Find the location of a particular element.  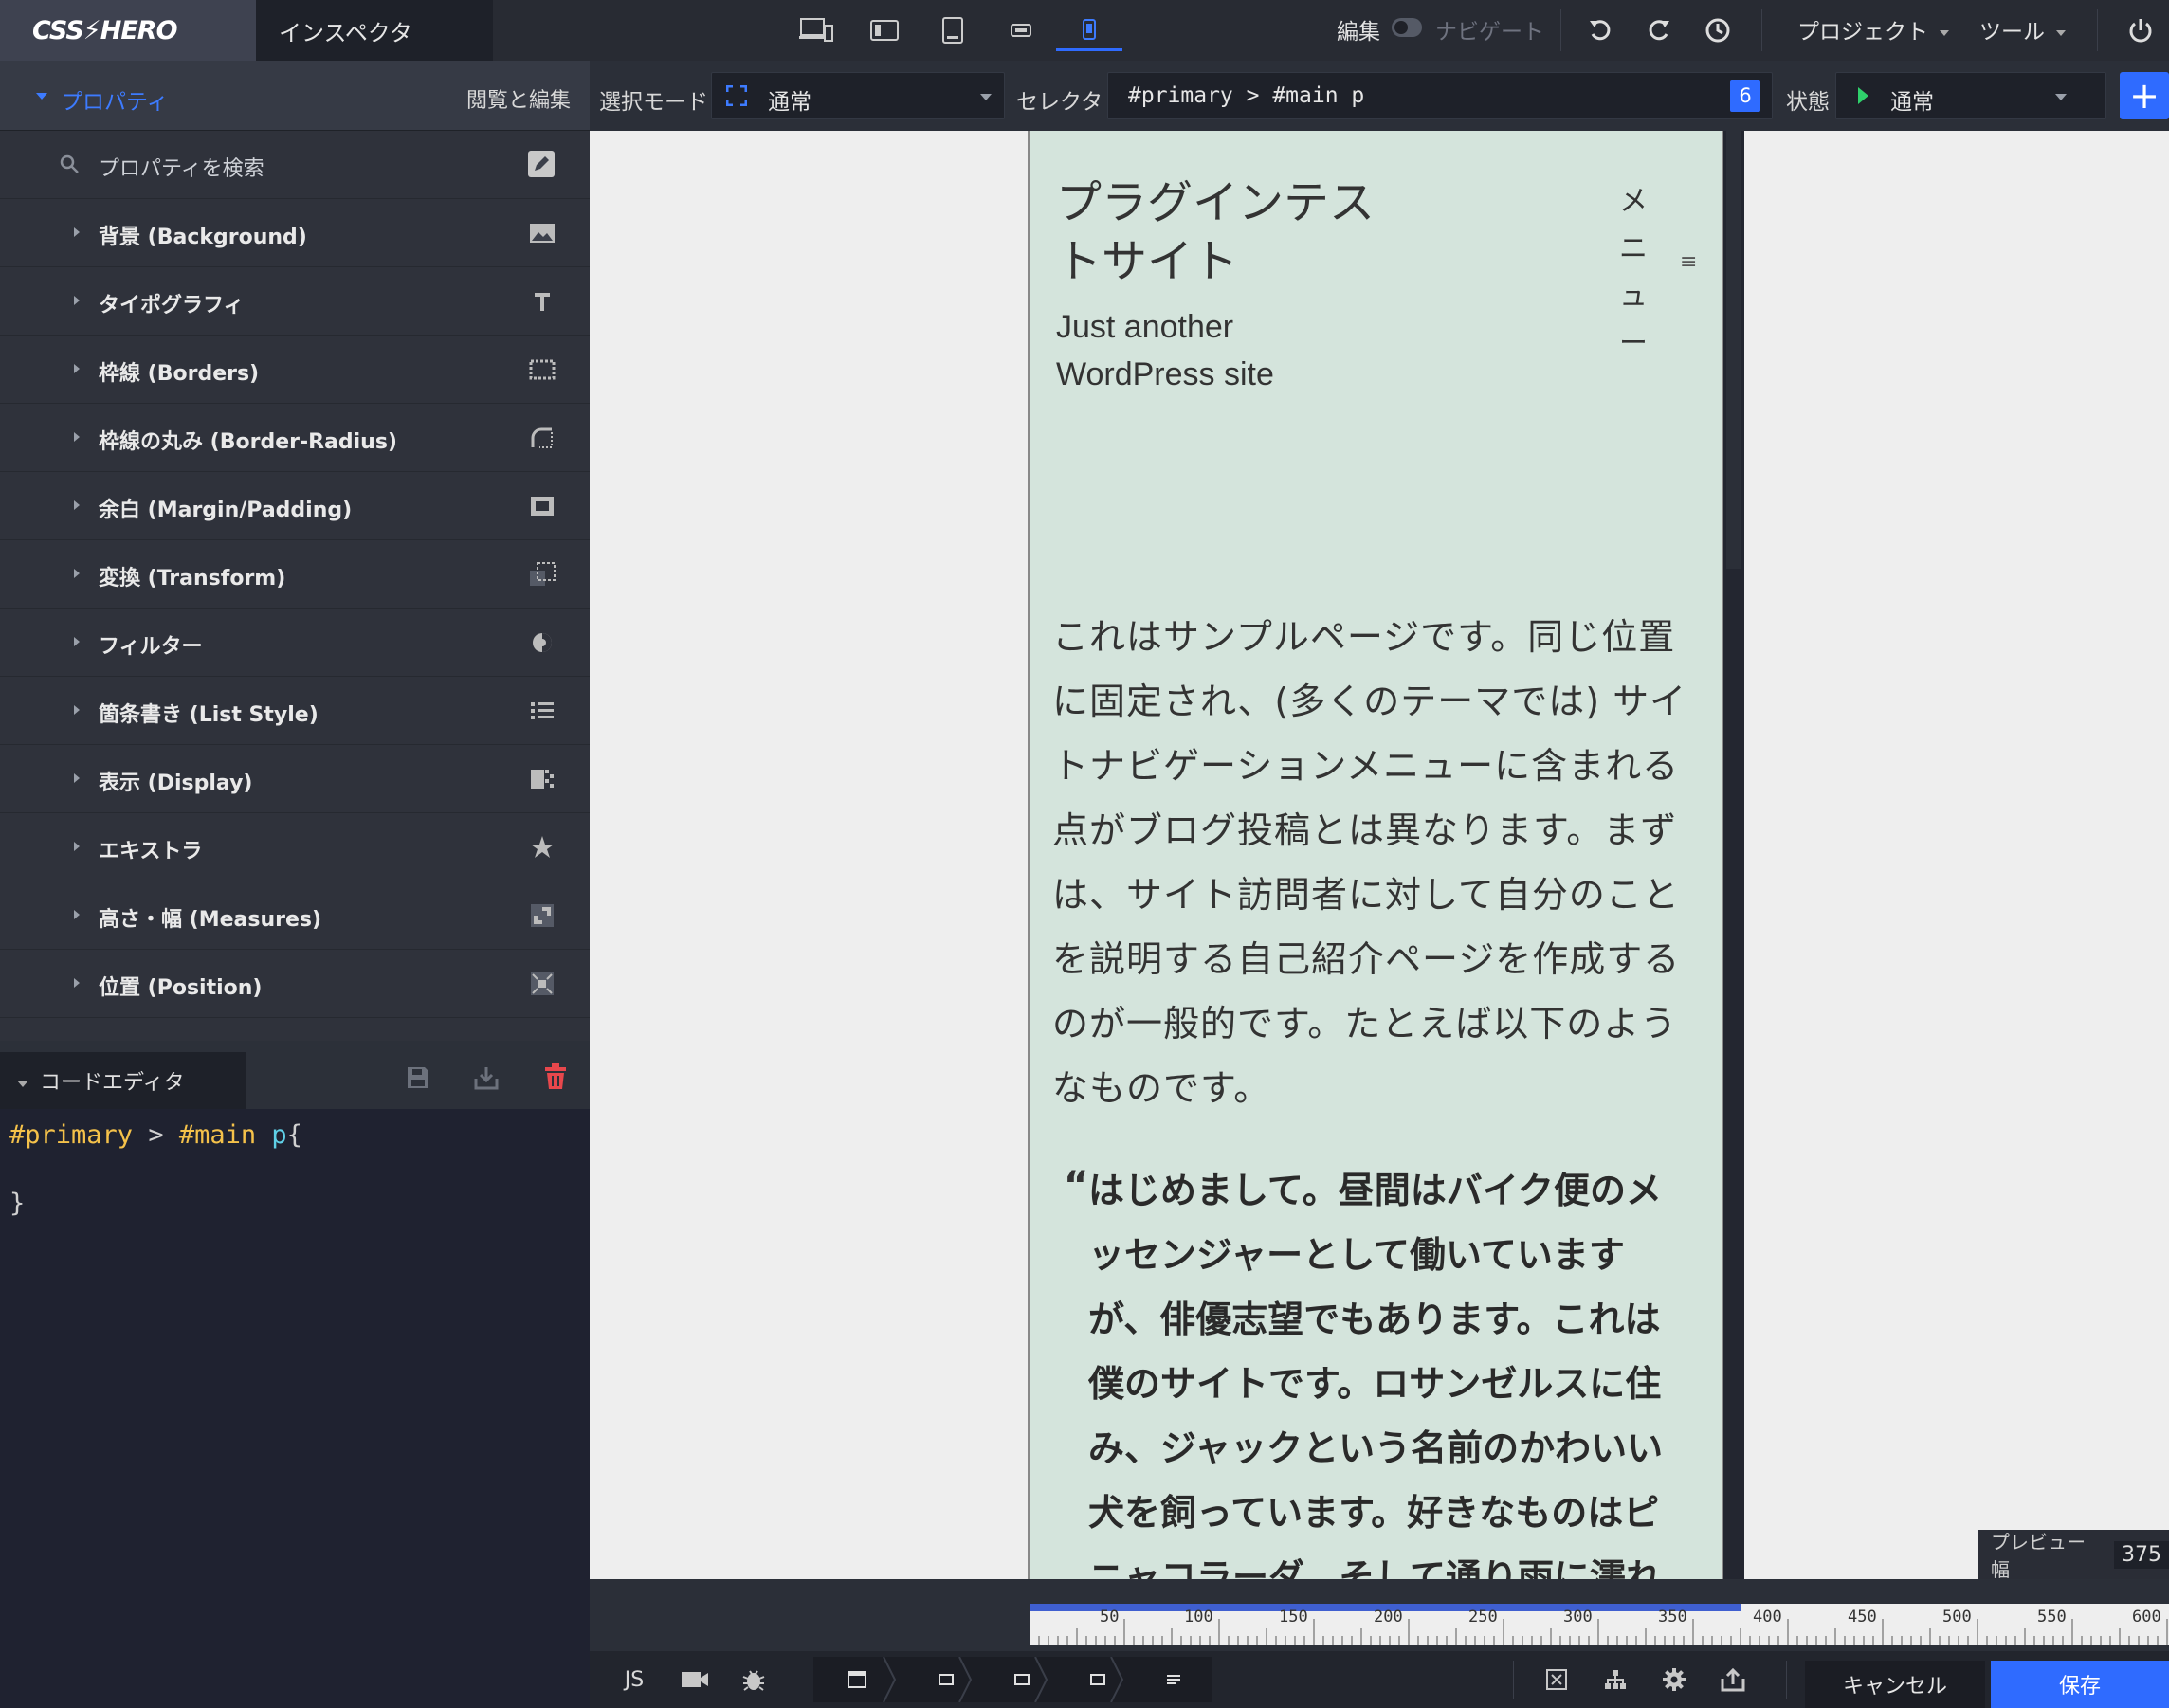

scrollbar-thumb is located at coordinates (1733, 350).